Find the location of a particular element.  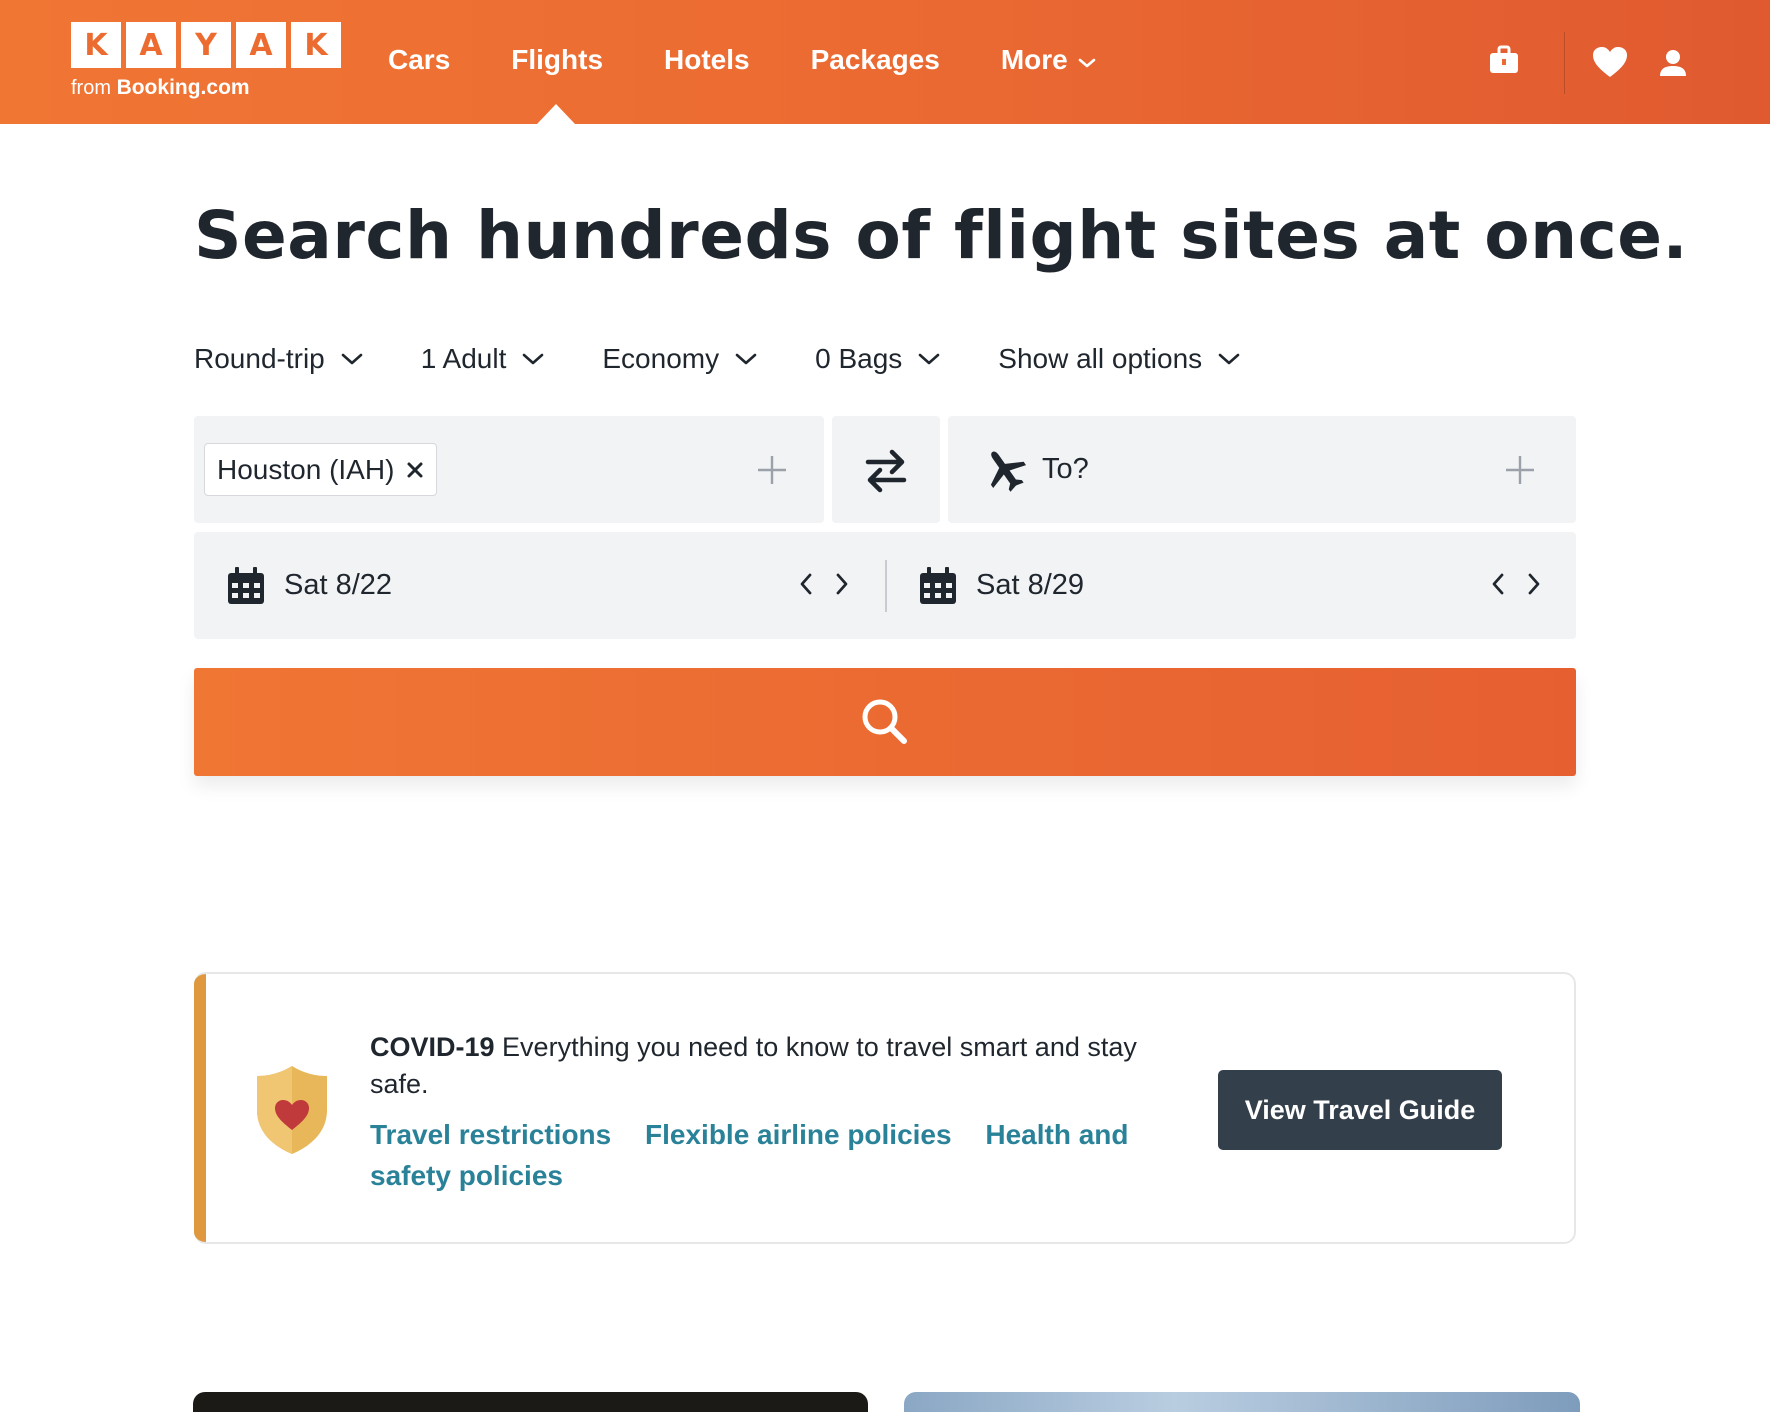

airplane-icon is located at coordinates (1005, 472).